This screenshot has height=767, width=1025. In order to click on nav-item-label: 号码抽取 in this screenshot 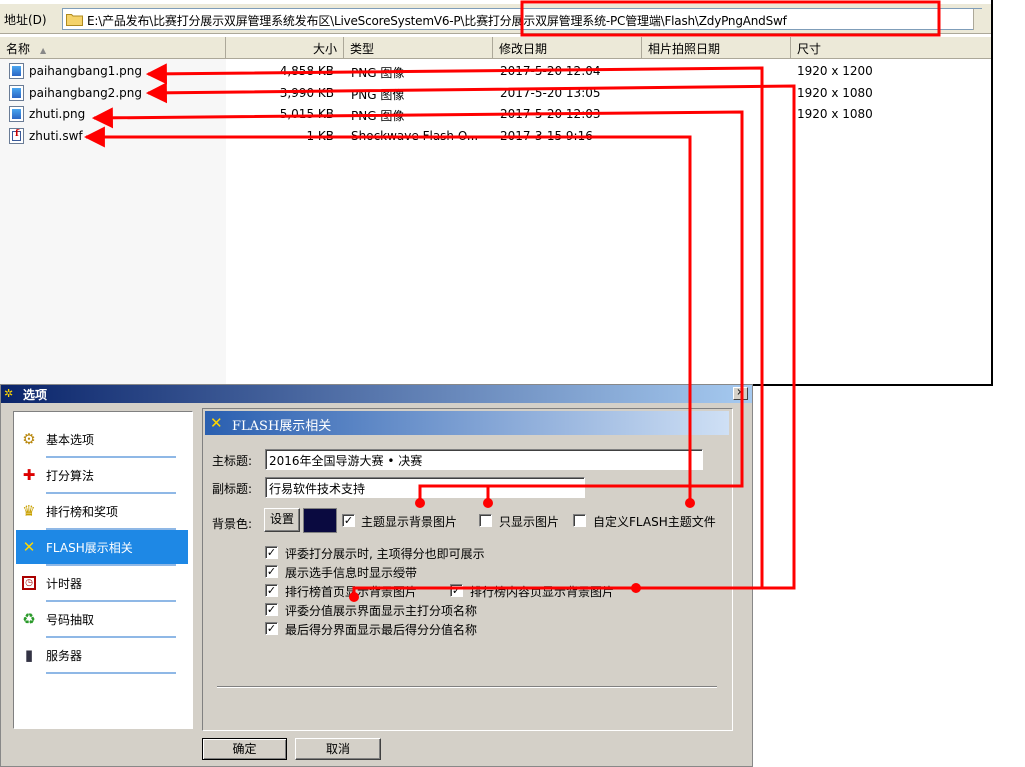, I will do `click(70, 620)`.